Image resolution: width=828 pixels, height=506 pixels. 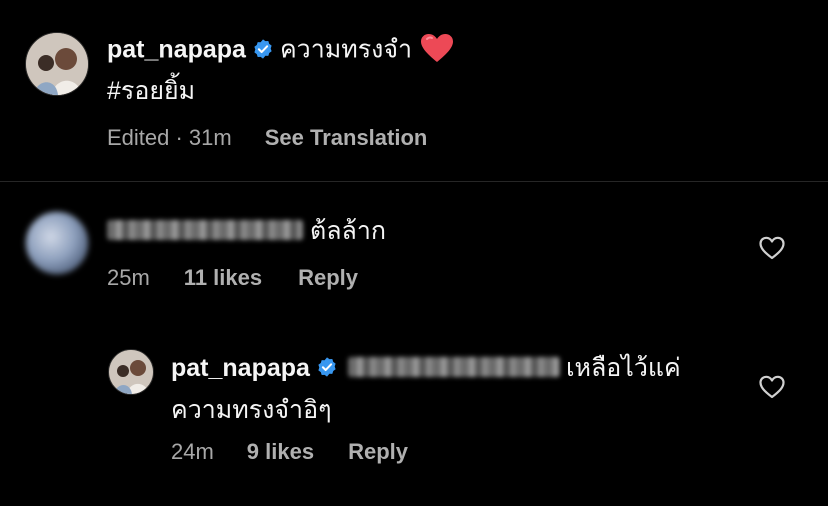 I want to click on post-caption-line-1: pat_napapa ความทรงจำ, so click(x=280, y=51).